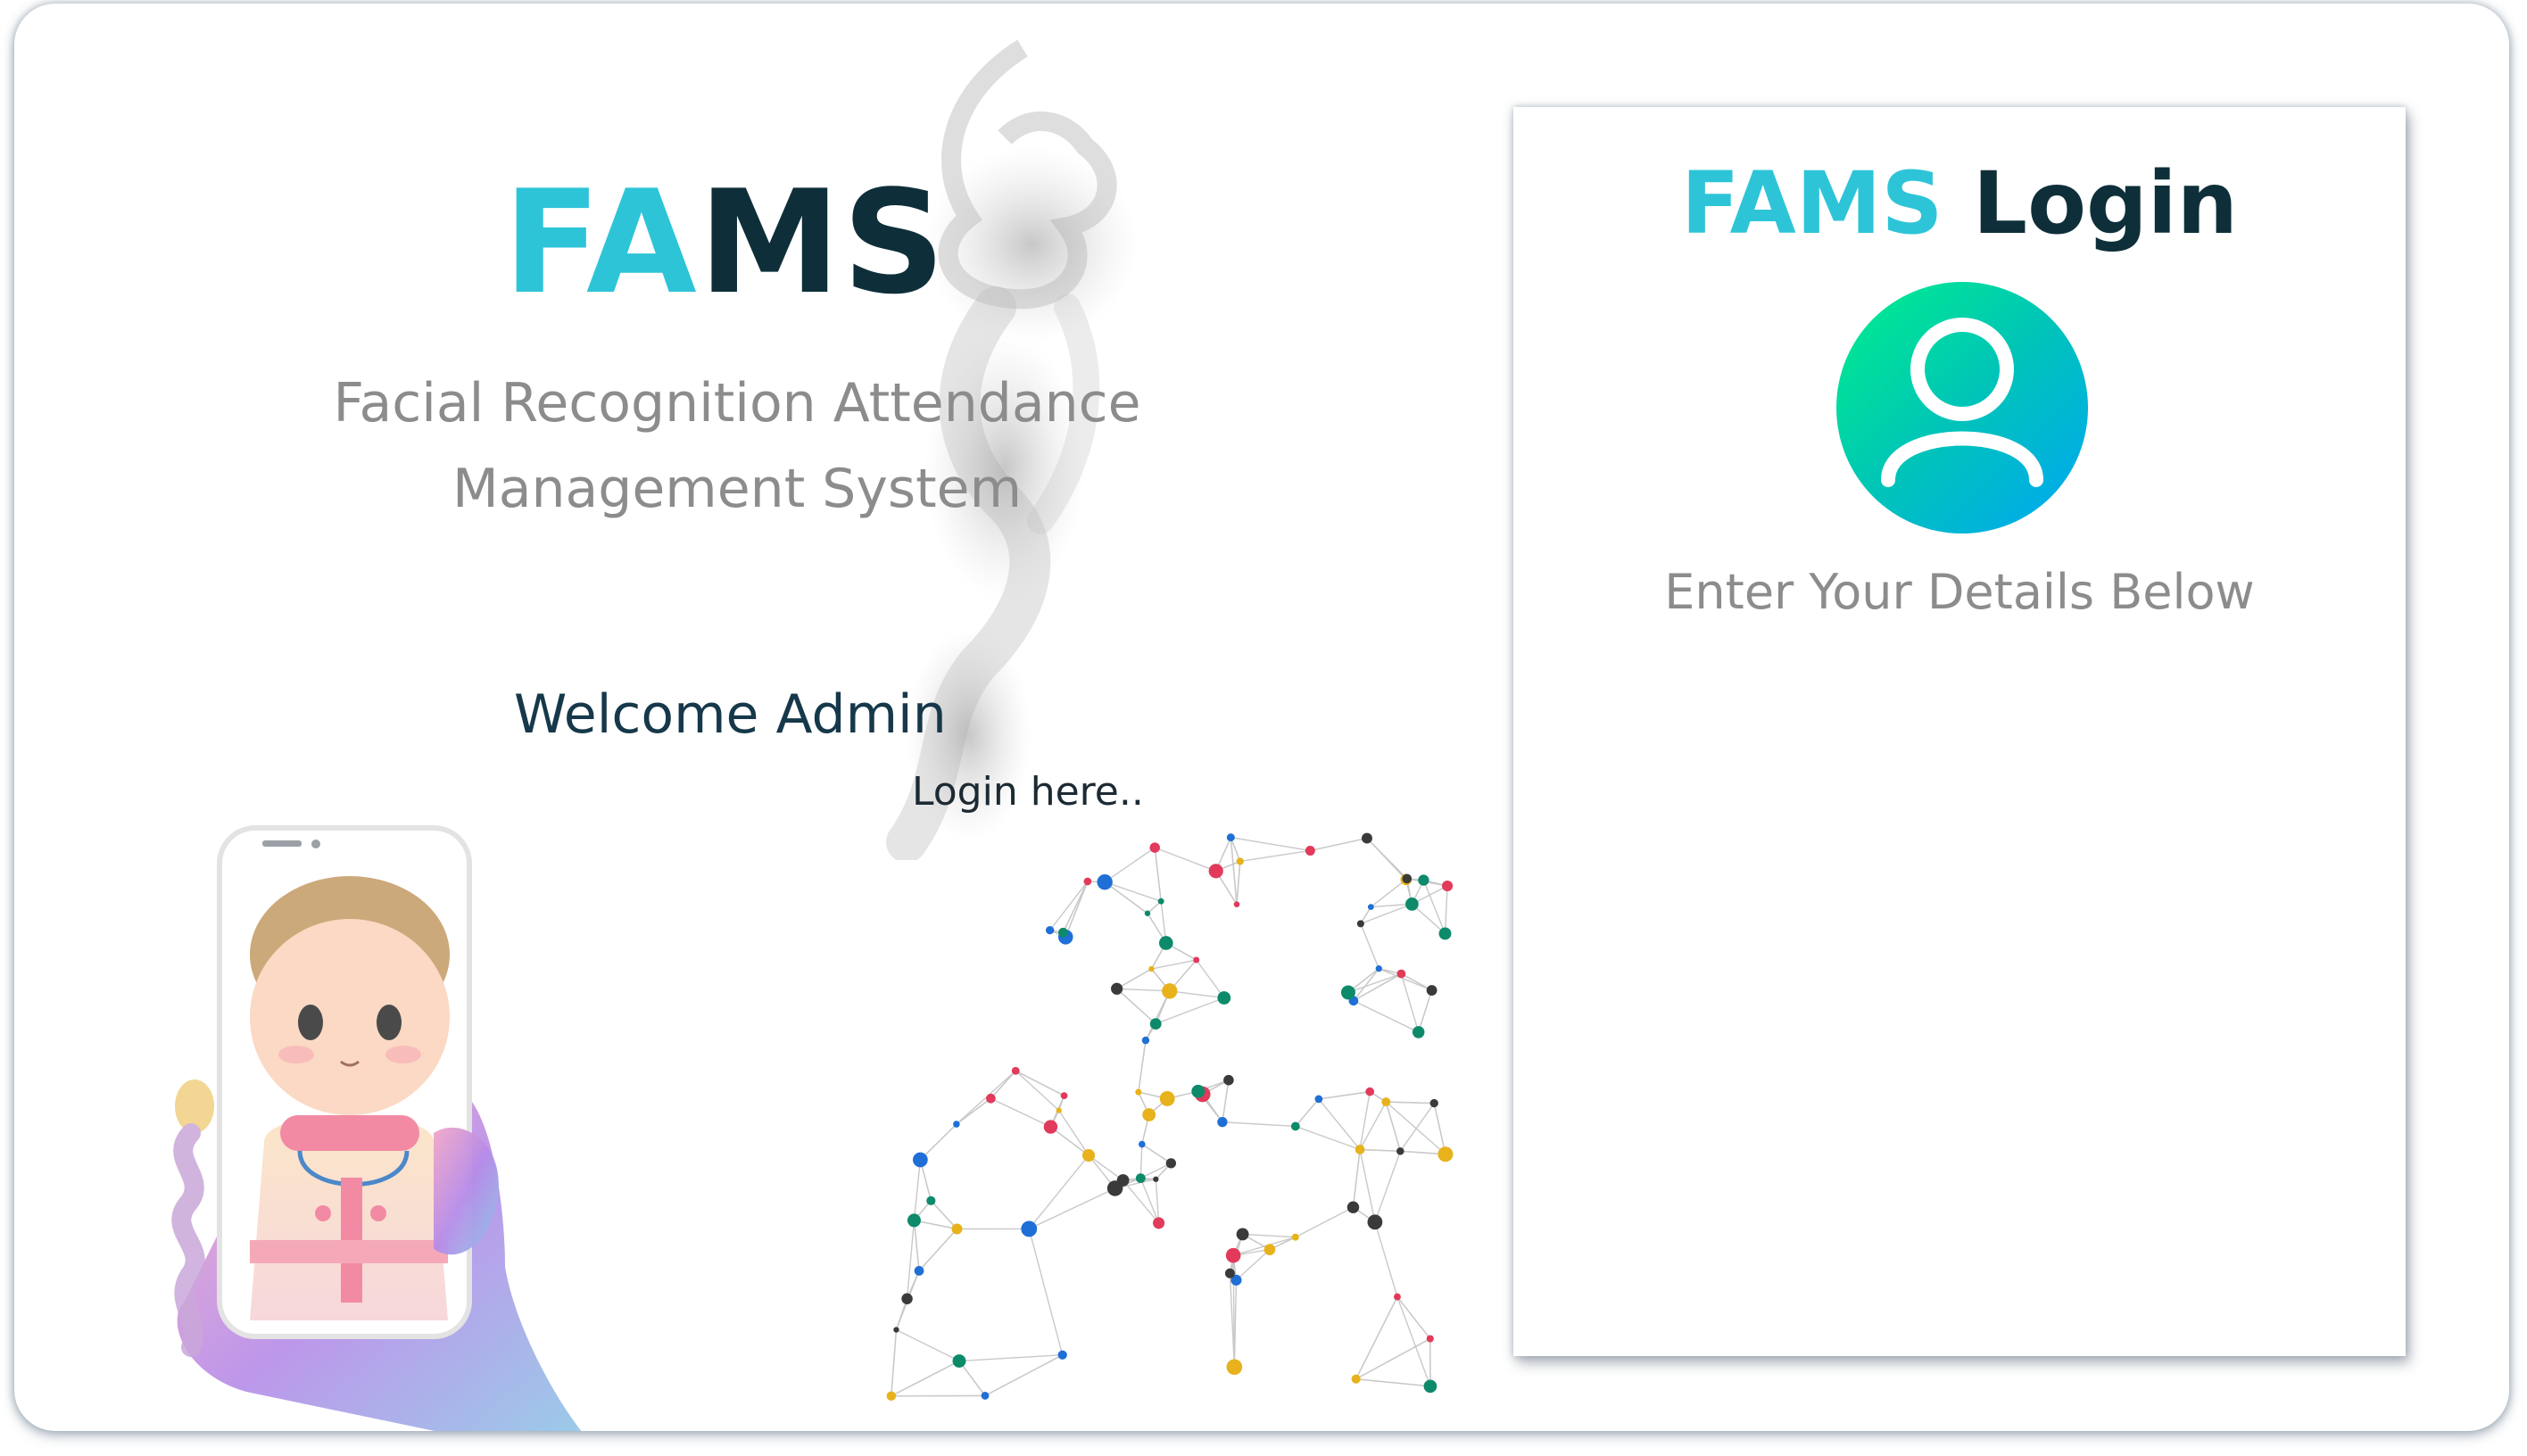 The width and height of the screenshot is (2527, 1456). I want to click on login-title-brand: FAMS, so click(1811, 203).